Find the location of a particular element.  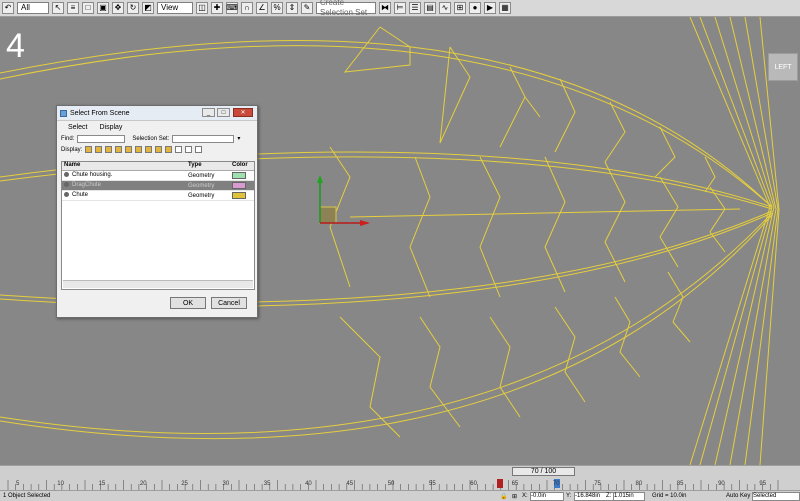

object-name: DragChute is located at coordinates (87, 185).